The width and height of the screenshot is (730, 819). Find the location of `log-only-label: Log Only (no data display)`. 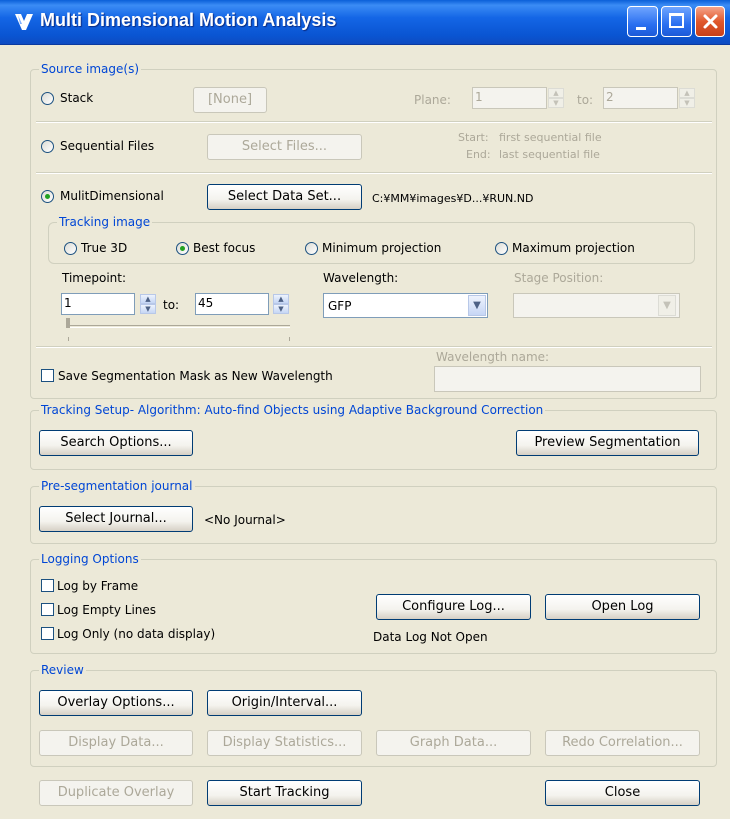

log-only-label: Log Only (no data display) is located at coordinates (136, 634).